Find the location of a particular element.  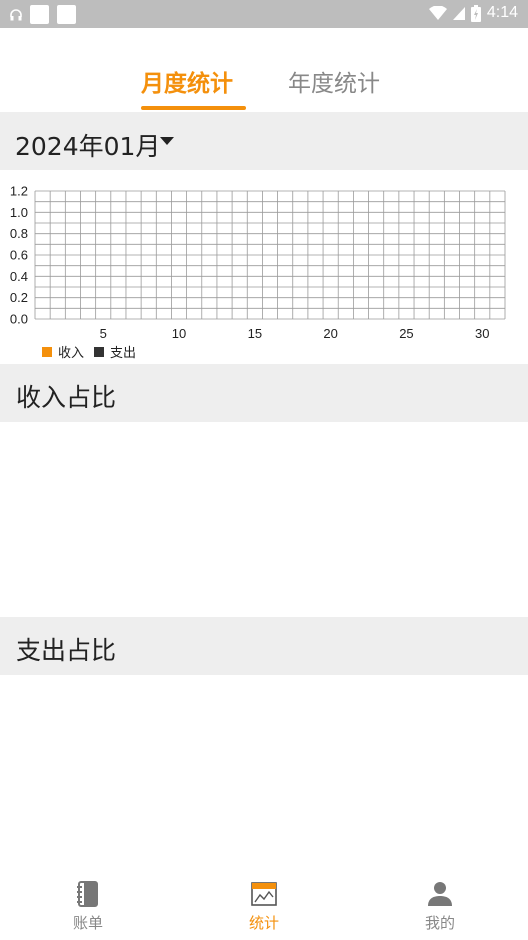

month-label: 2024年01月 is located at coordinates (87, 145).